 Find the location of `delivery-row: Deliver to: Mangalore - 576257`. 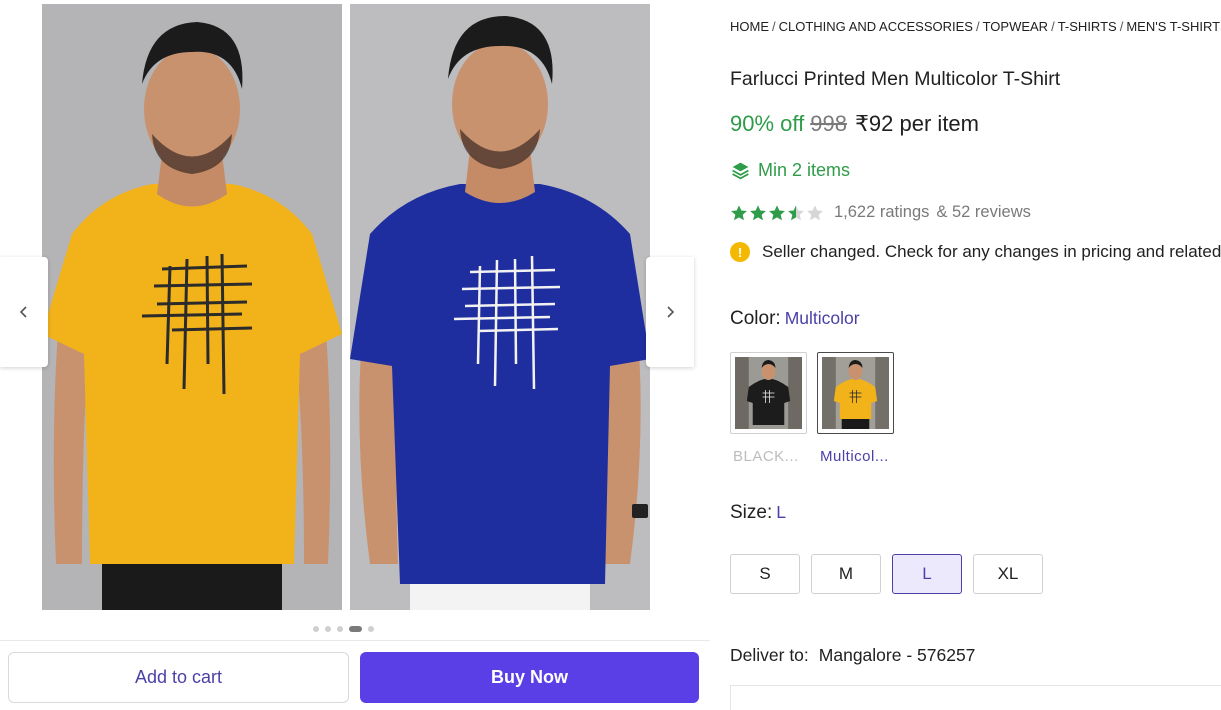

delivery-row: Deliver to: Mangalore - 576257 is located at coordinates (852, 655).